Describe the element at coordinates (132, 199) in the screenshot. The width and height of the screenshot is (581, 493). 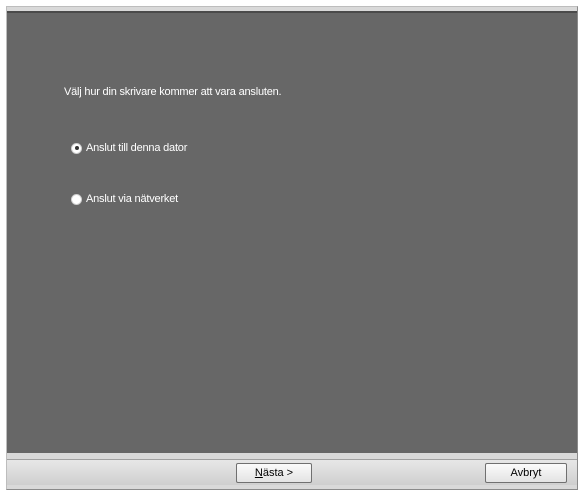
I see `option-network-label: Anslut via nätverket` at that location.